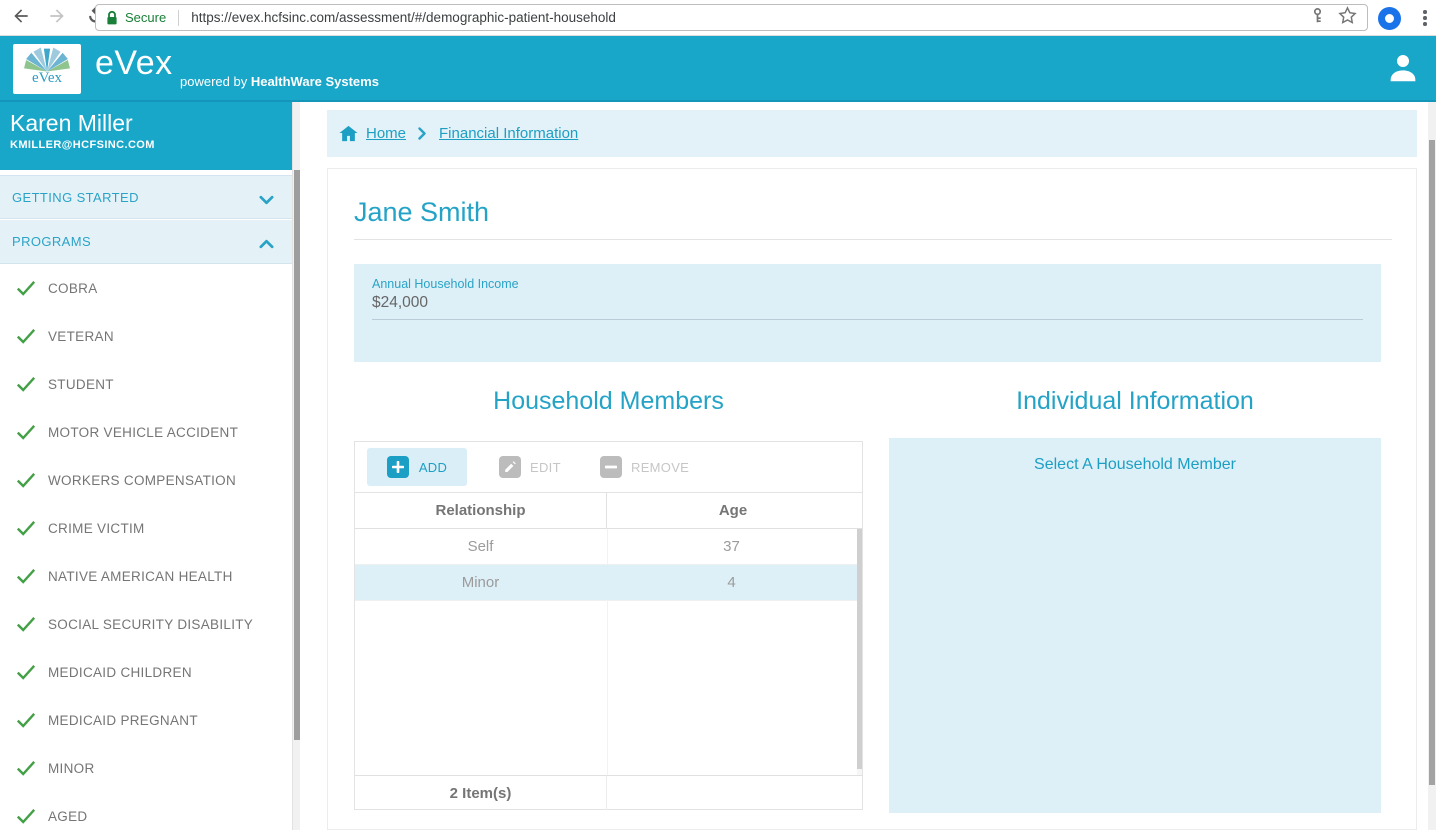 This screenshot has height=830, width=1436. Describe the element at coordinates (266, 200) in the screenshot. I see `chevron-down-icon` at that location.